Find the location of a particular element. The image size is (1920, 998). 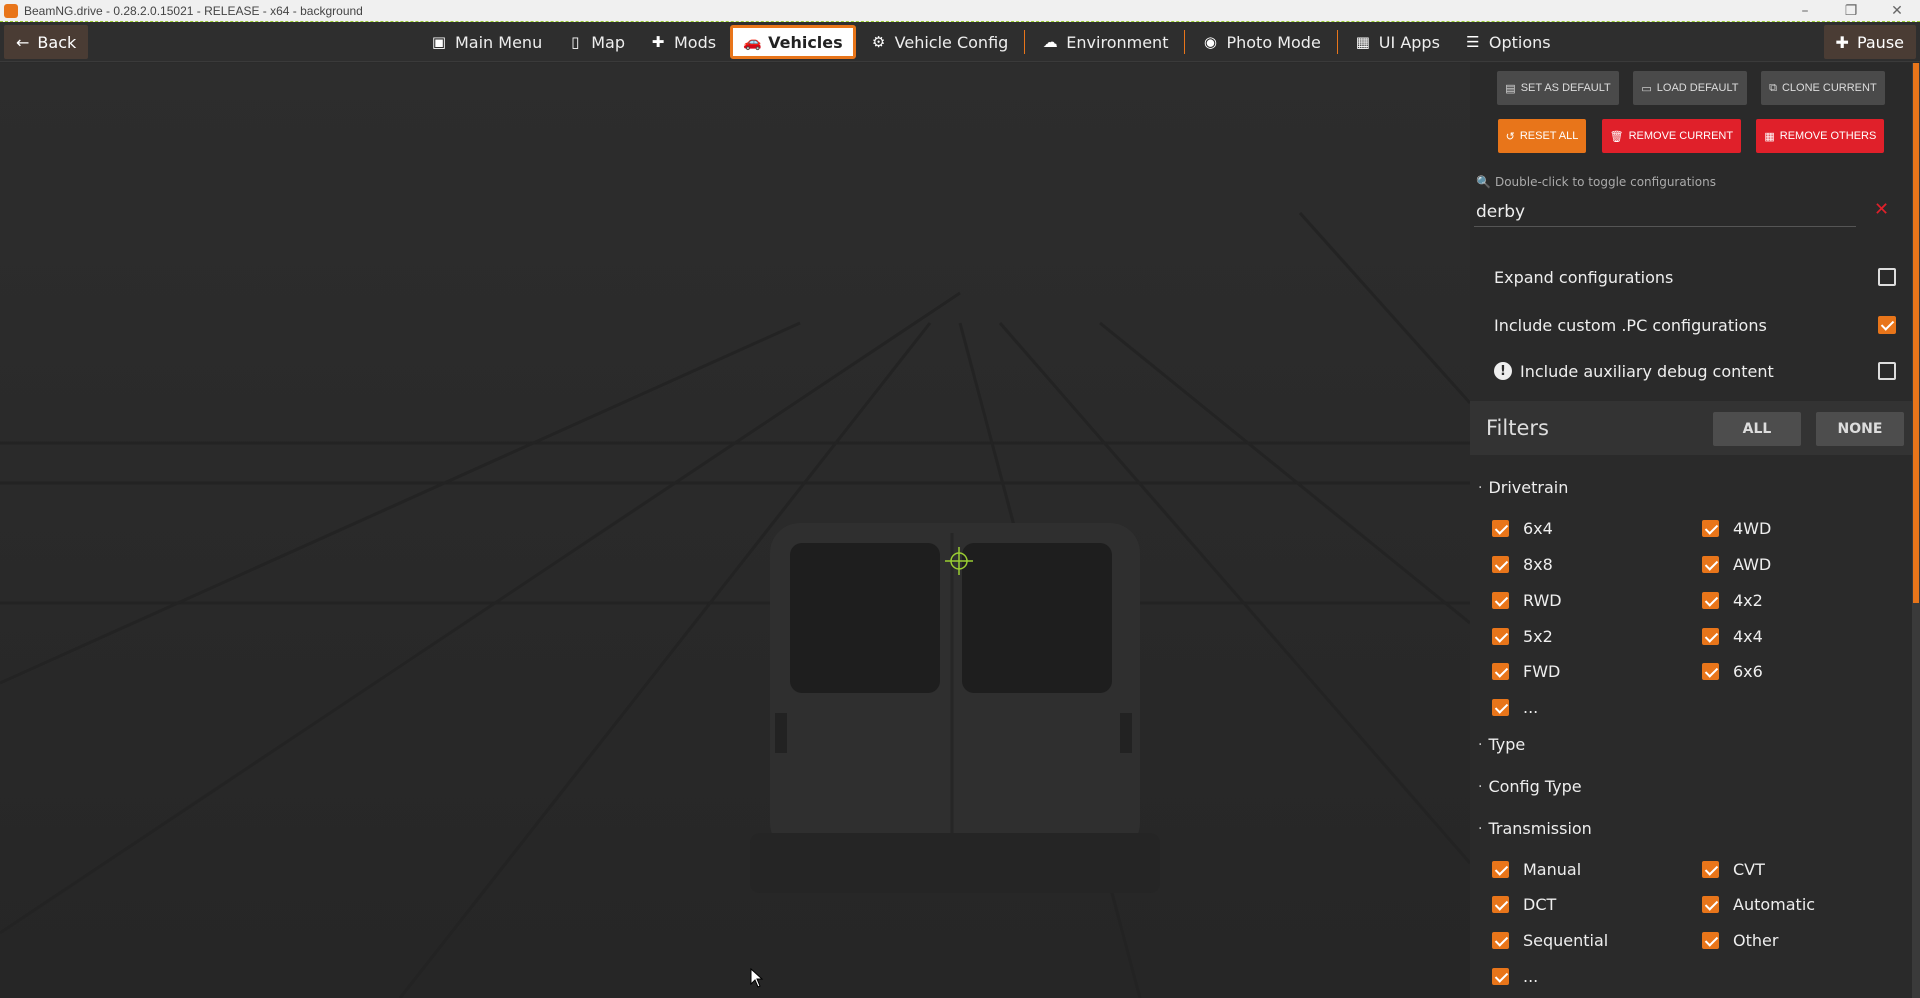

option-include-debug: ! Include auxiliary debug content is located at coordinates (1695, 371).